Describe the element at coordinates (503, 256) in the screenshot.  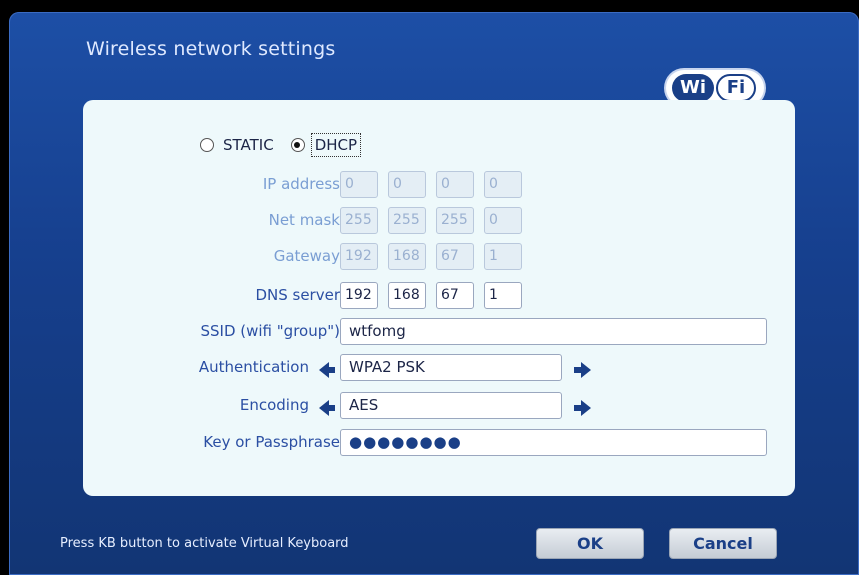
I see `gateway-octet-4: 1` at that location.